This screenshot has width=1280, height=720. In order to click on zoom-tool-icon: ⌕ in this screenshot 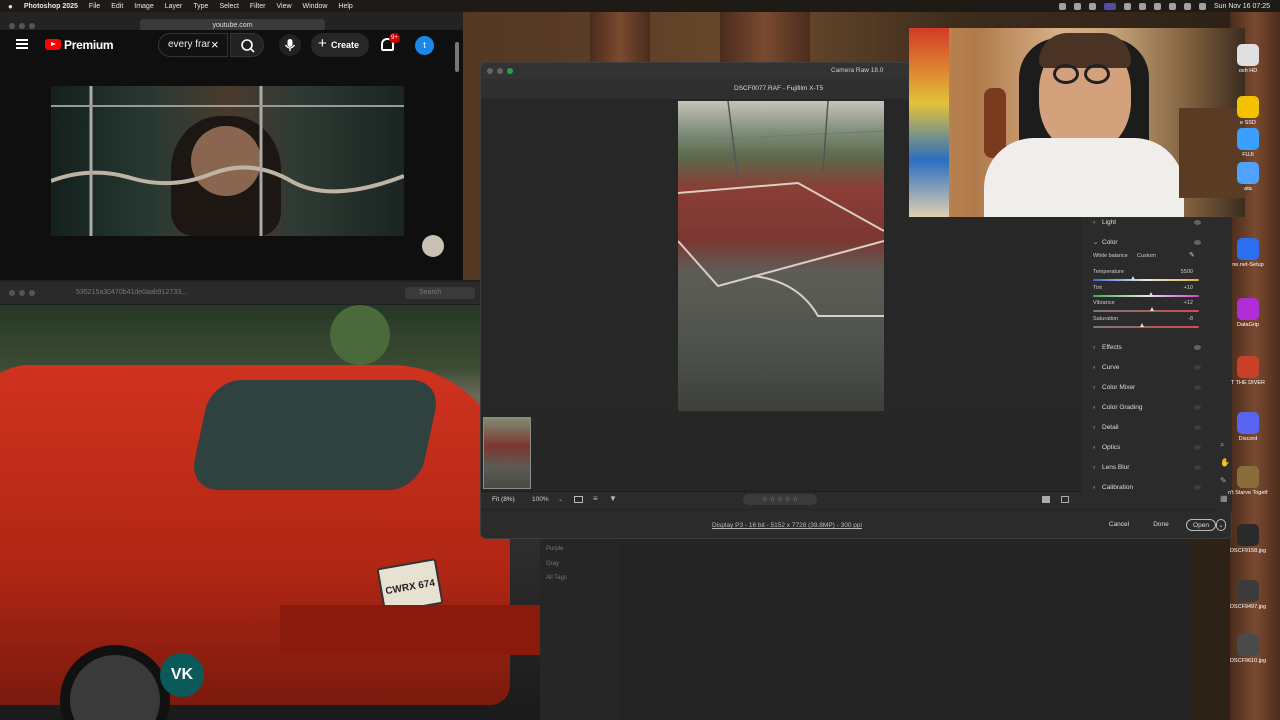, I will do `click(1222, 445)`.